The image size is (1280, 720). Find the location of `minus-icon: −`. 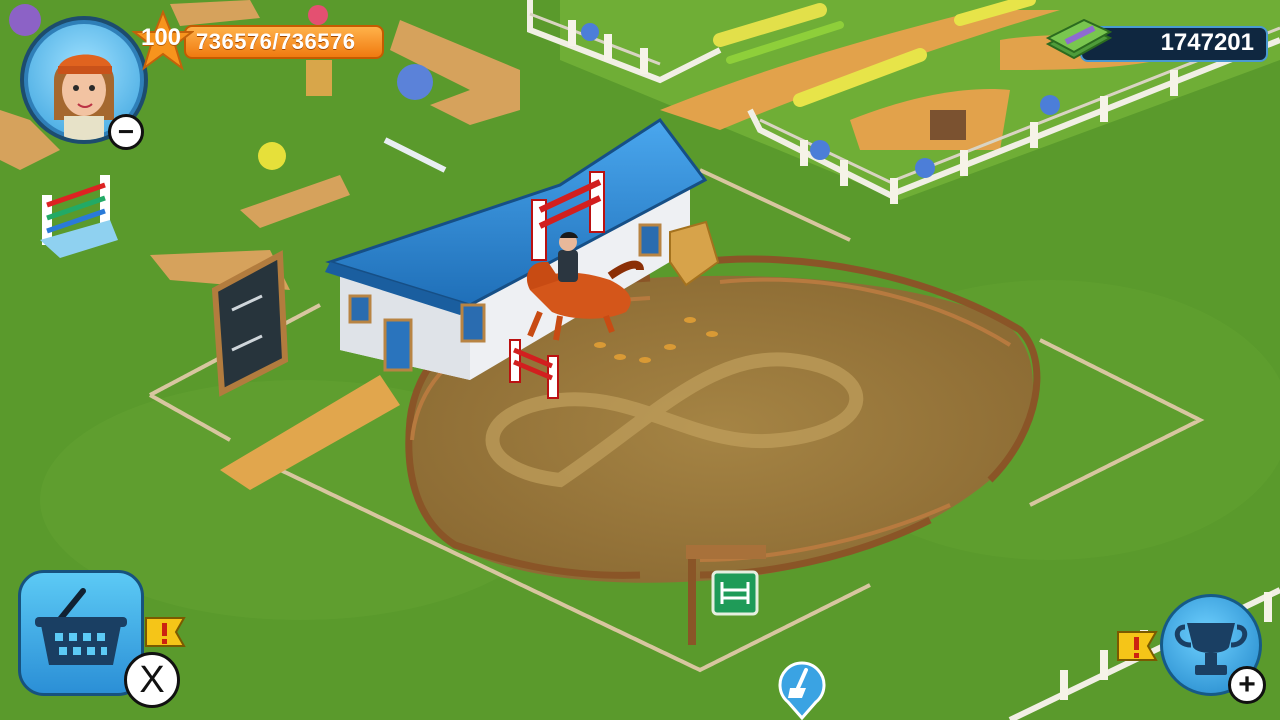

minus-icon: − is located at coordinates (126, 131).